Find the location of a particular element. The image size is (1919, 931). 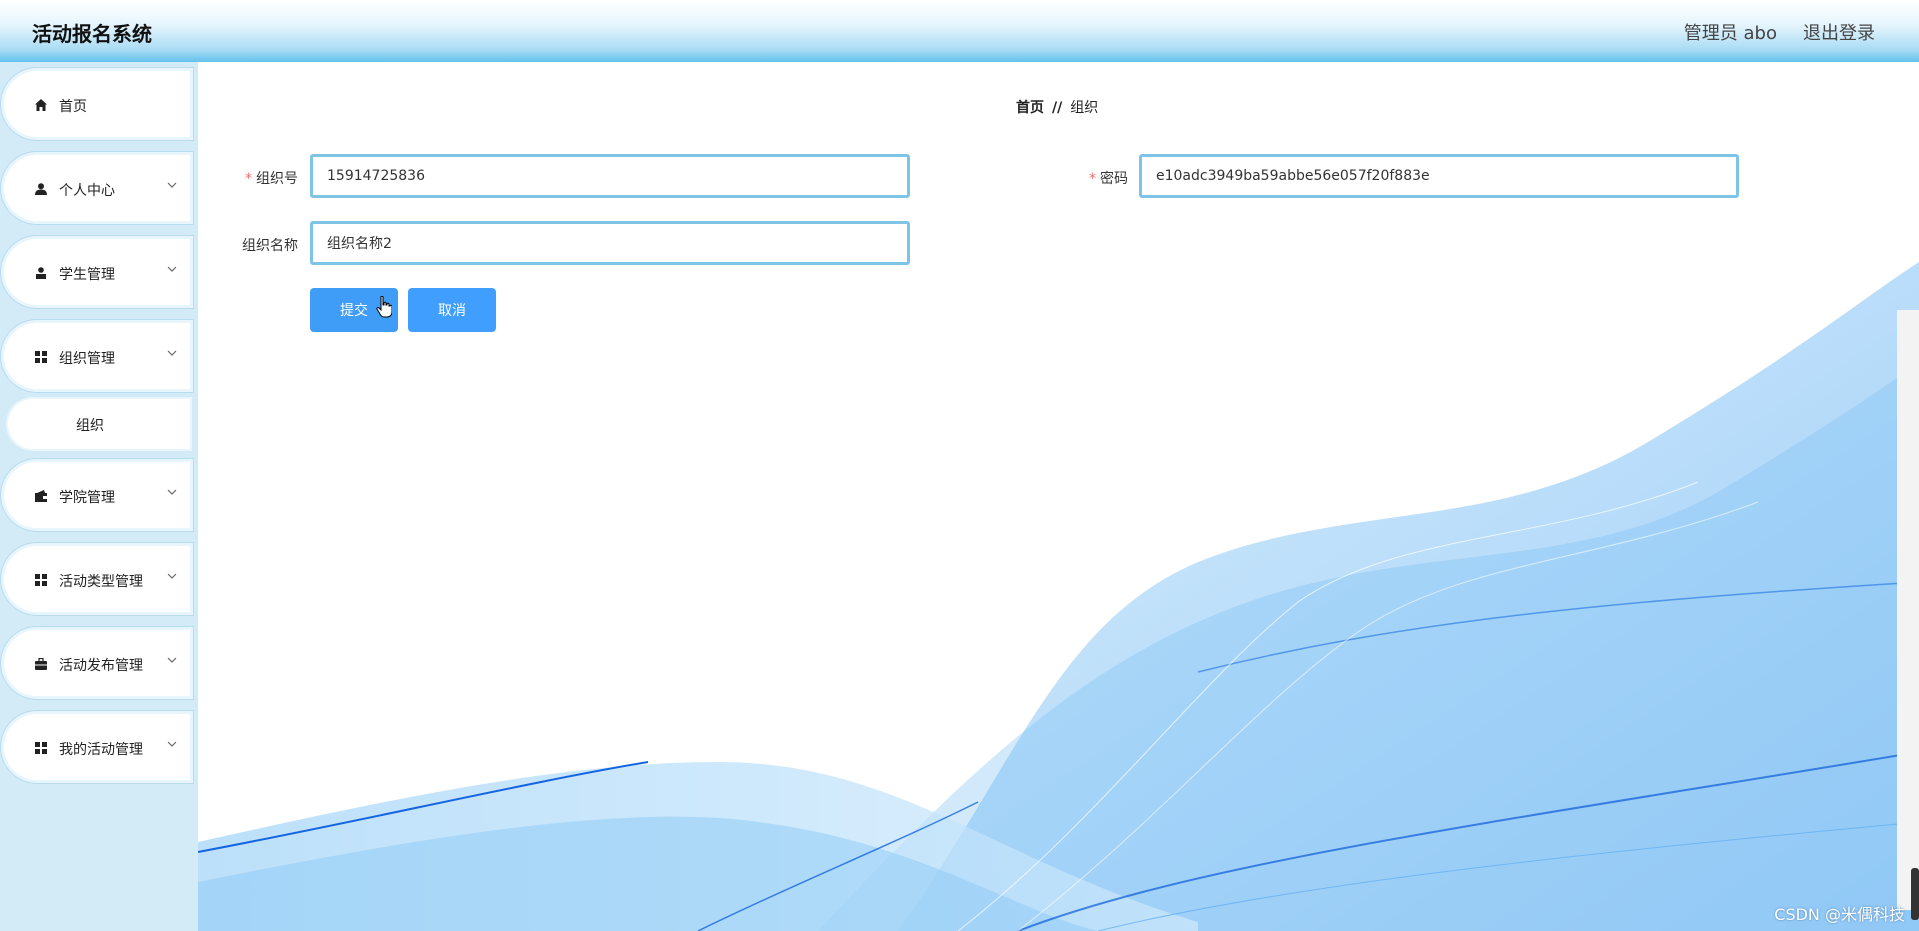

student-icon is located at coordinates (41, 273).